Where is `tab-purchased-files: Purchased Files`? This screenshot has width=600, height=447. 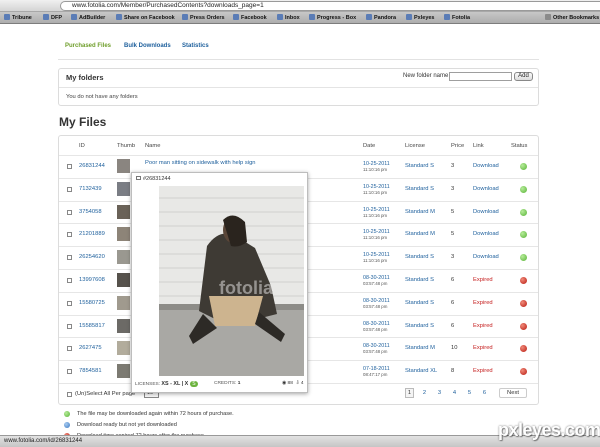 tab-purchased-files: Purchased Files is located at coordinates (88, 46).